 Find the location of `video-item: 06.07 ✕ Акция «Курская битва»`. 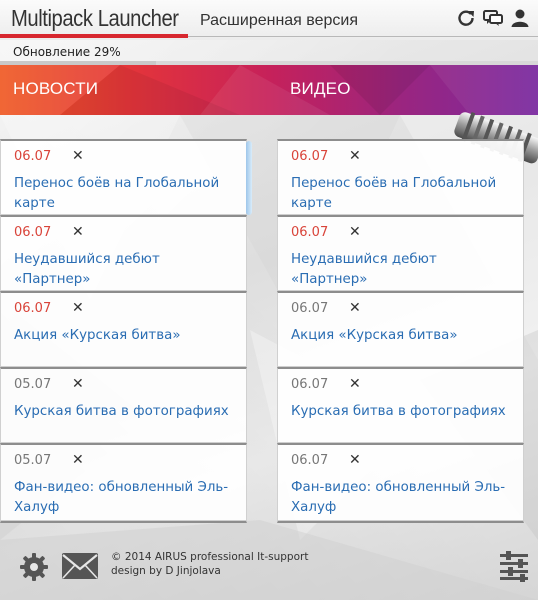

video-item: 06.07 ✕ Акция «Курская битва» is located at coordinates (400, 329).